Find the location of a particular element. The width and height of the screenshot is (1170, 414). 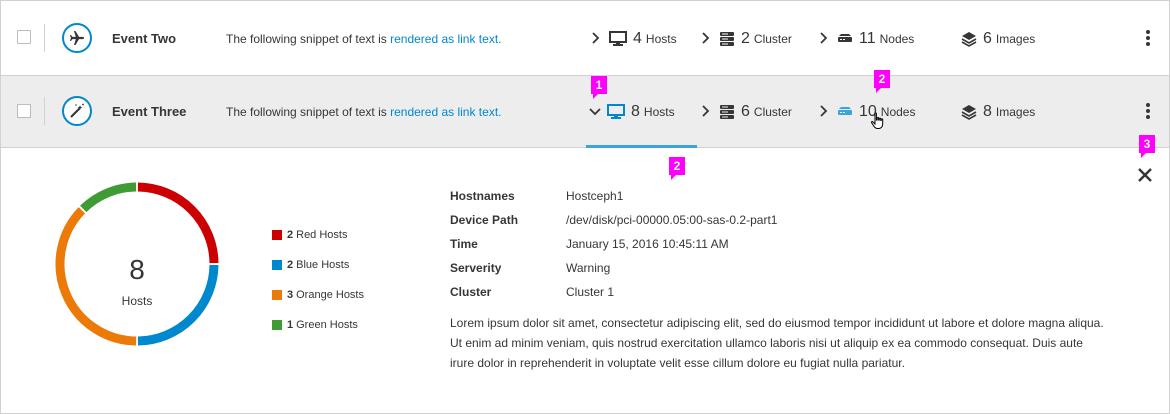

detail-key: Cluster is located at coordinates (471, 292).